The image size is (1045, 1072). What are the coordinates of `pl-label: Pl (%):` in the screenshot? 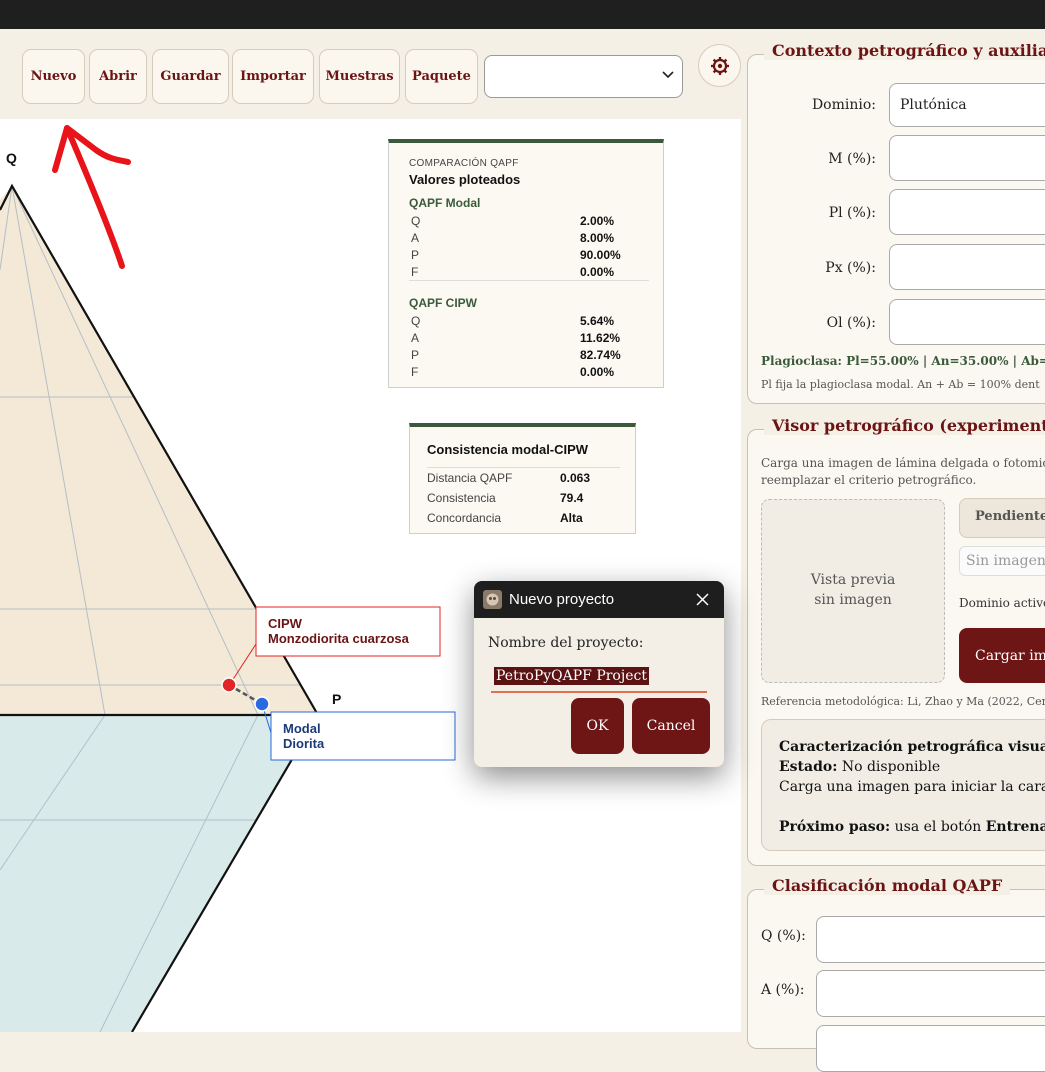 It's located at (852, 213).